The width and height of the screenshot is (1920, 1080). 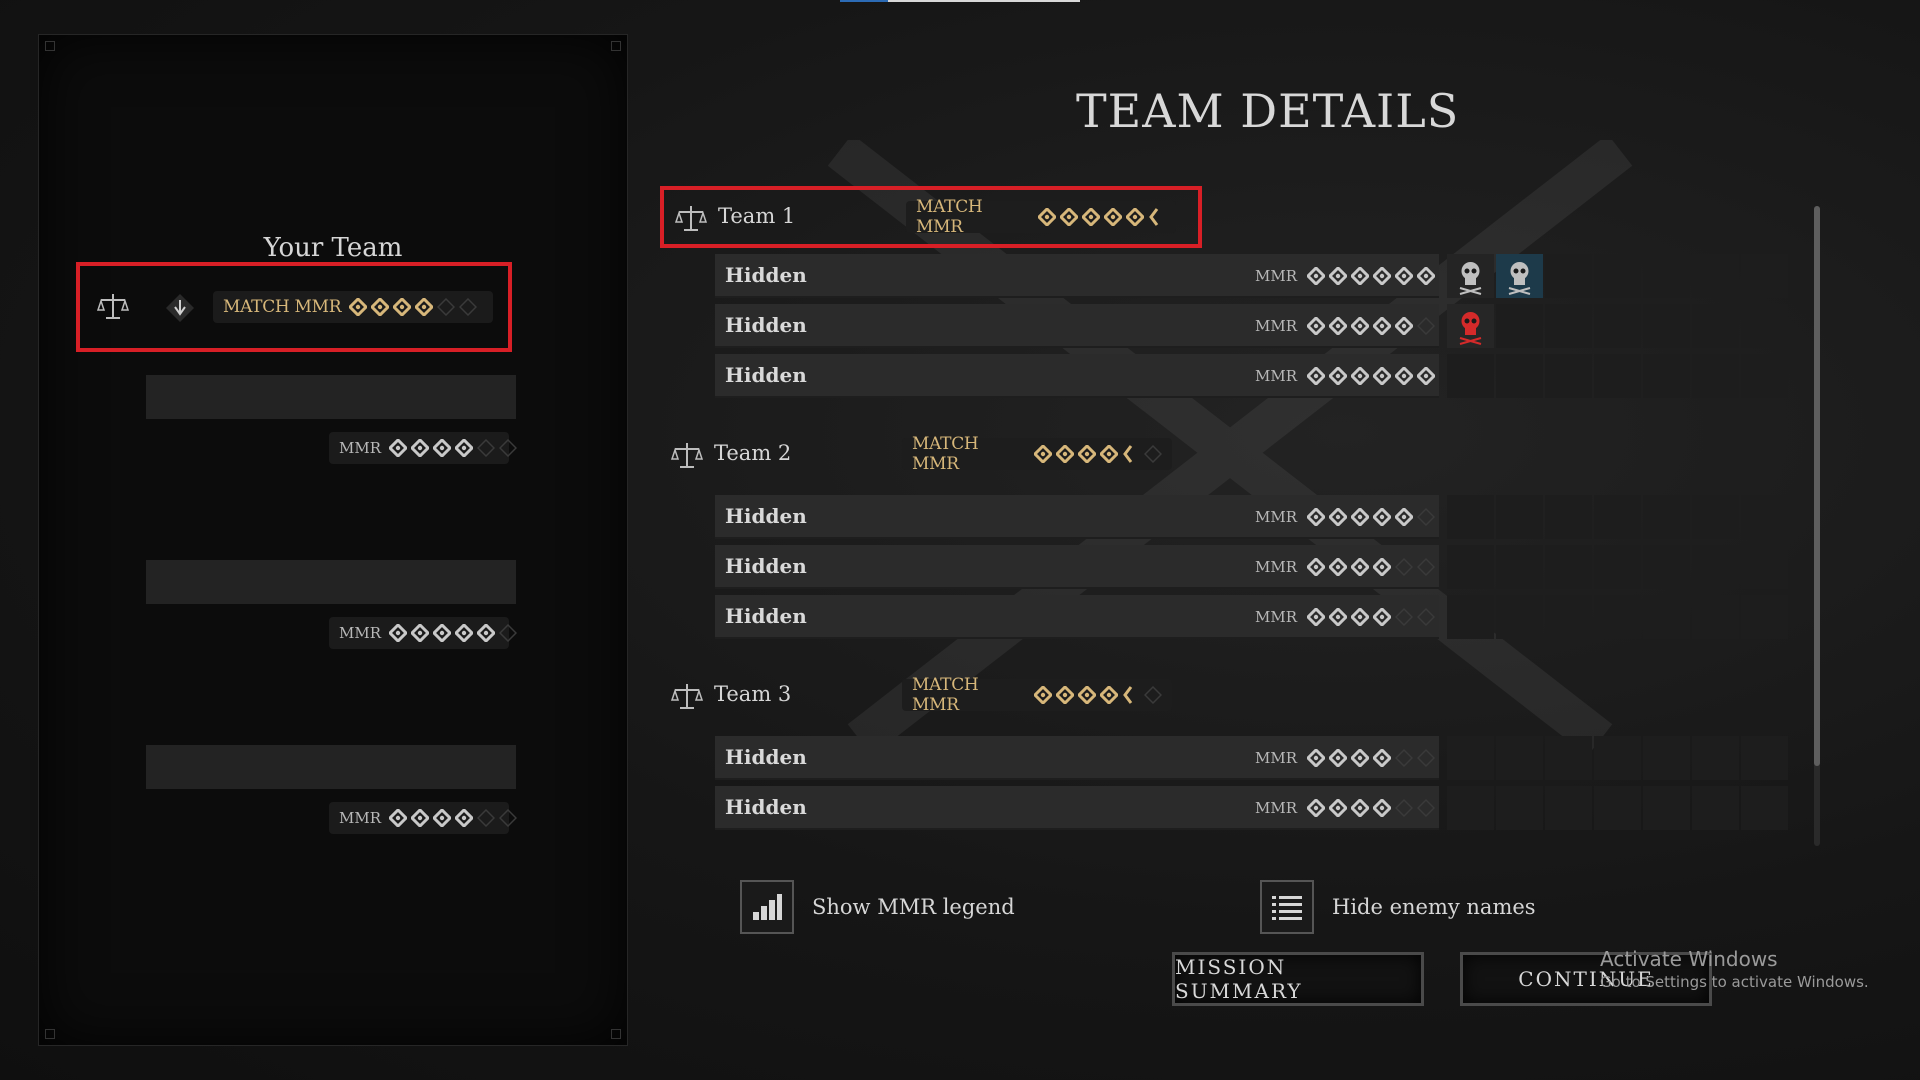 I want to click on team-header: Team 3 MATCH MMR, so click(x=931, y=699).